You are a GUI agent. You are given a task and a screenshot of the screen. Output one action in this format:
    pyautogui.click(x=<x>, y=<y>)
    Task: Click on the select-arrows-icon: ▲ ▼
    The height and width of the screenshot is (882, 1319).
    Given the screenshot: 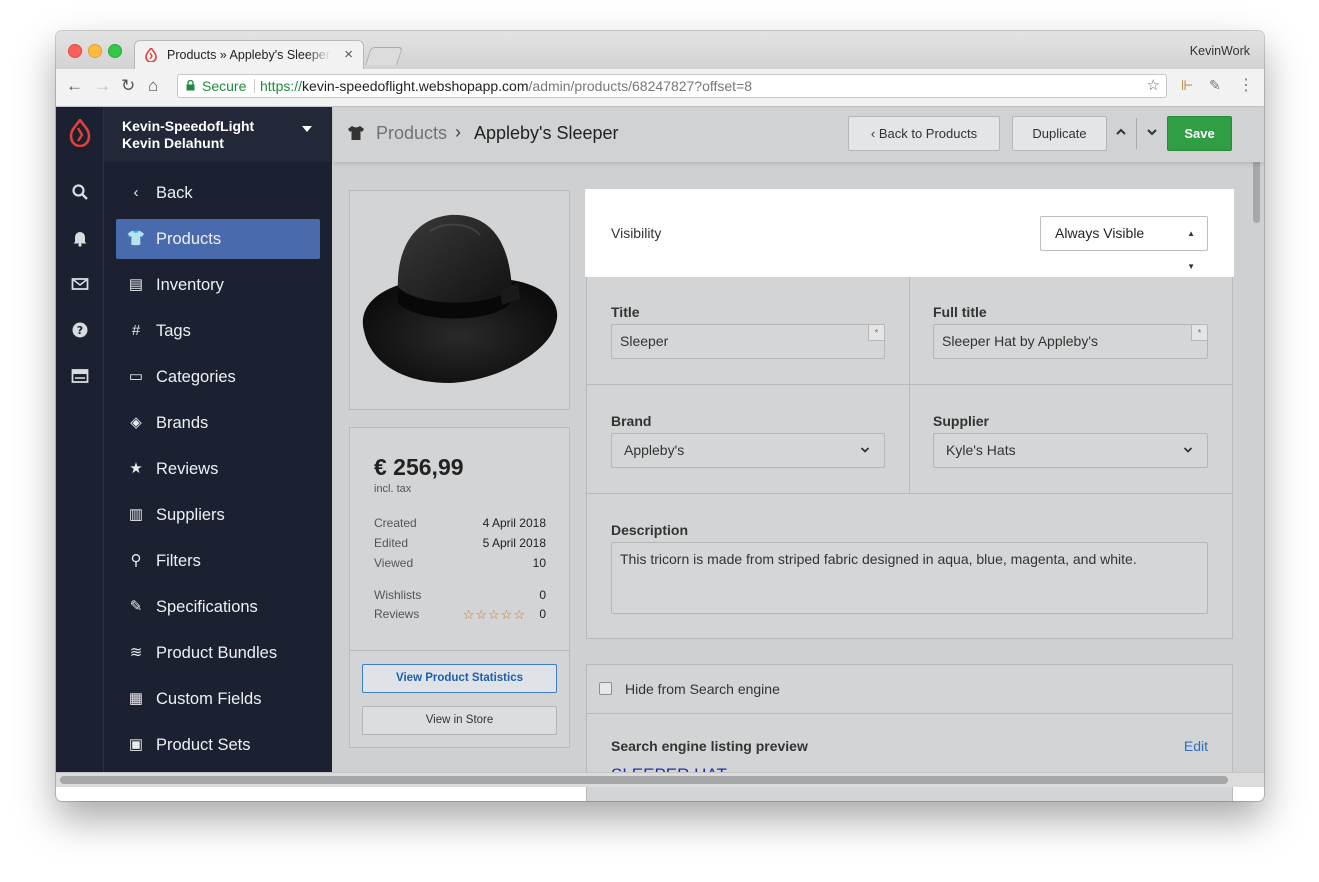 What is the action you would take?
    pyautogui.click(x=1191, y=250)
    